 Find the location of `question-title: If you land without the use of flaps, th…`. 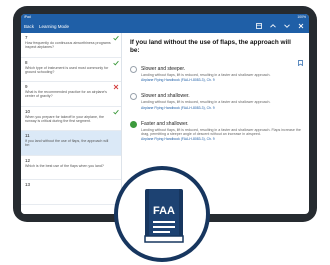

question-title: If you land without the use of flaps, th… is located at coordinates (210, 46).